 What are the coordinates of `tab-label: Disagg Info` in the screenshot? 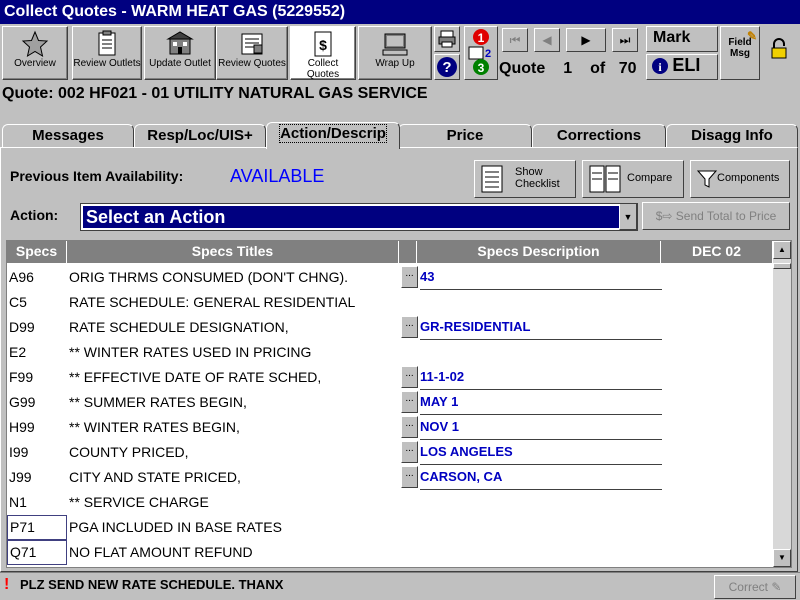 It's located at (732, 135).